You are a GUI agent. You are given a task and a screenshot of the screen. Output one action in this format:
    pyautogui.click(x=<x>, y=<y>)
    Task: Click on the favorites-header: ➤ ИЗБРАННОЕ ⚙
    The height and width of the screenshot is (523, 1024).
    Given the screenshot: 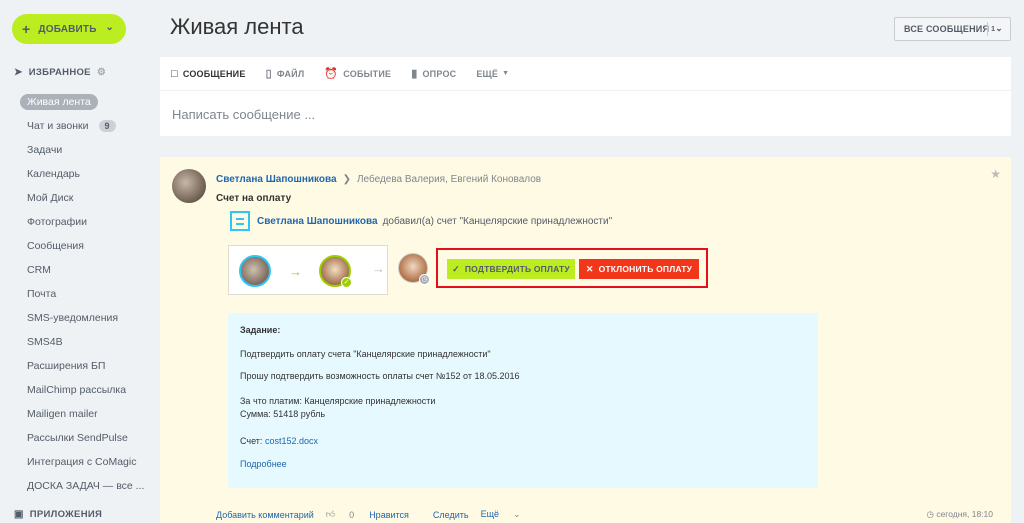 What is the action you would take?
    pyautogui.click(x=60, y=72)
    